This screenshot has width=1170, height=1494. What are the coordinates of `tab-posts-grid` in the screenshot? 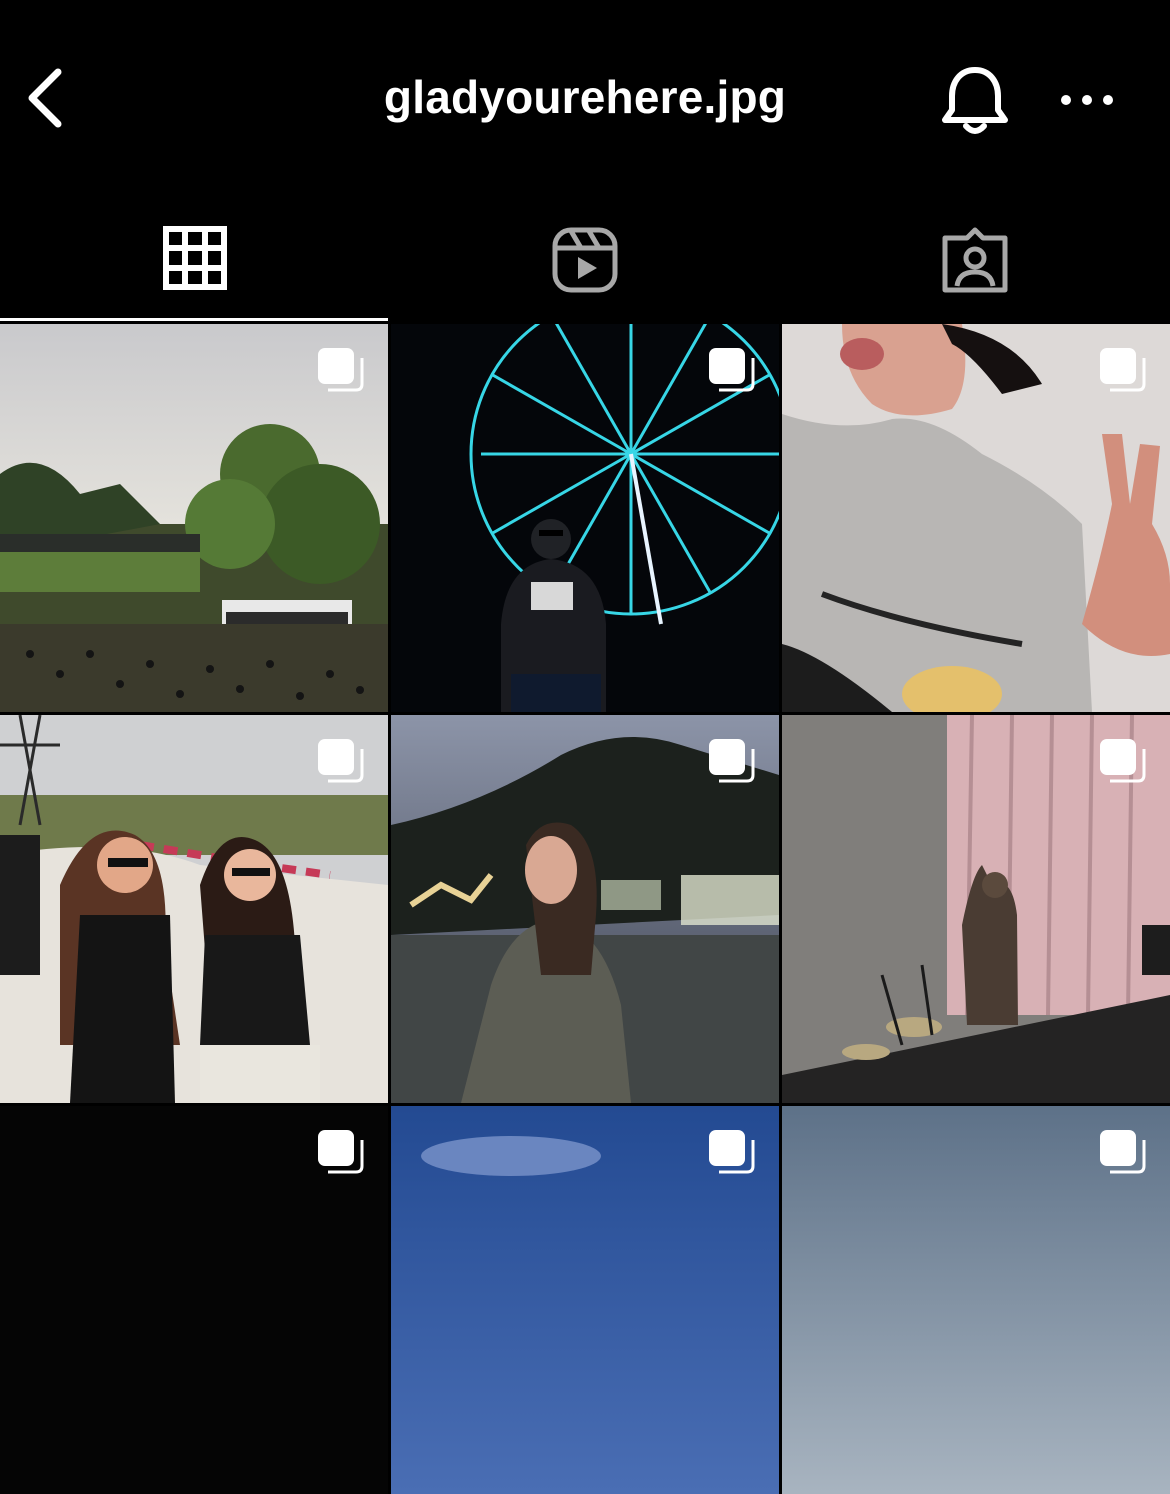 It's located at (195, 261).